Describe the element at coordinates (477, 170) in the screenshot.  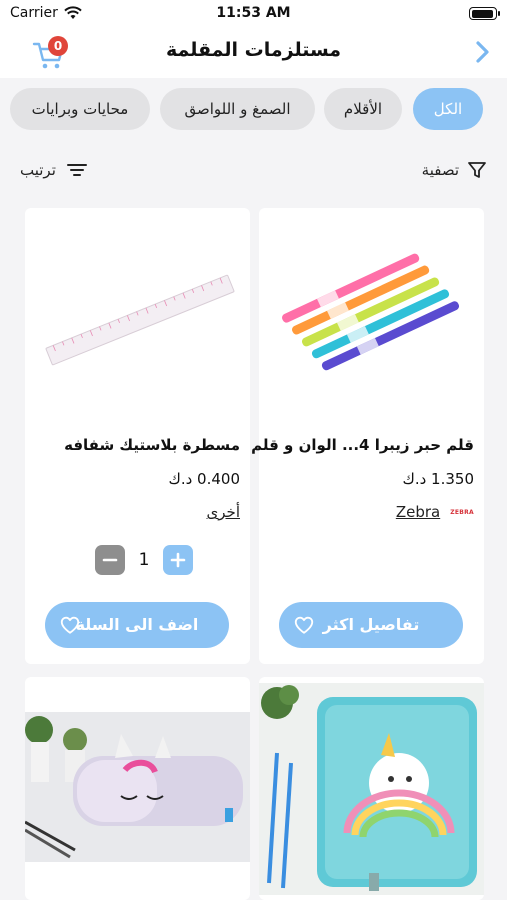
I see `filter-icon` at that location.